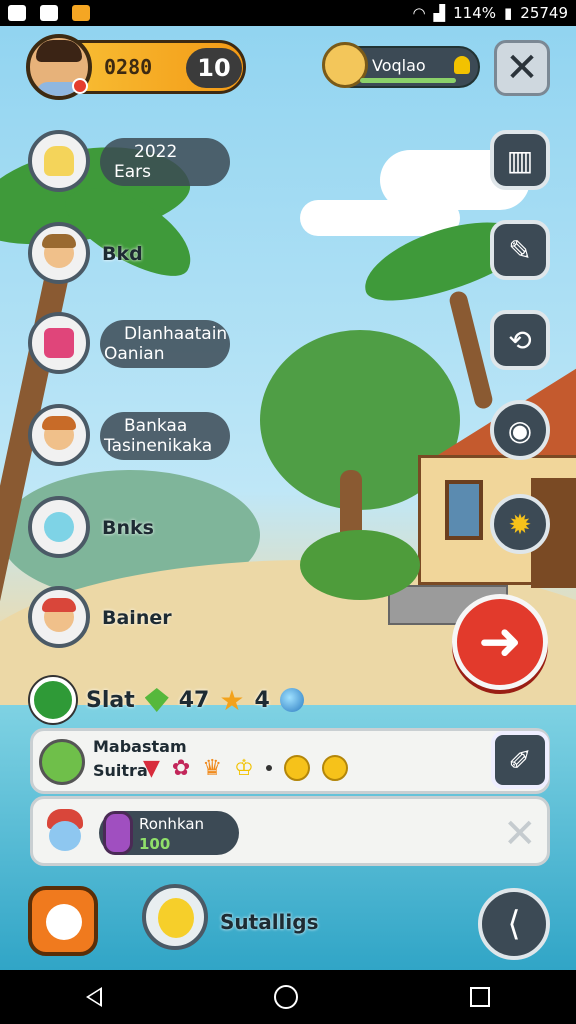  I want to click on pet-cat-button, so click(63, 921).